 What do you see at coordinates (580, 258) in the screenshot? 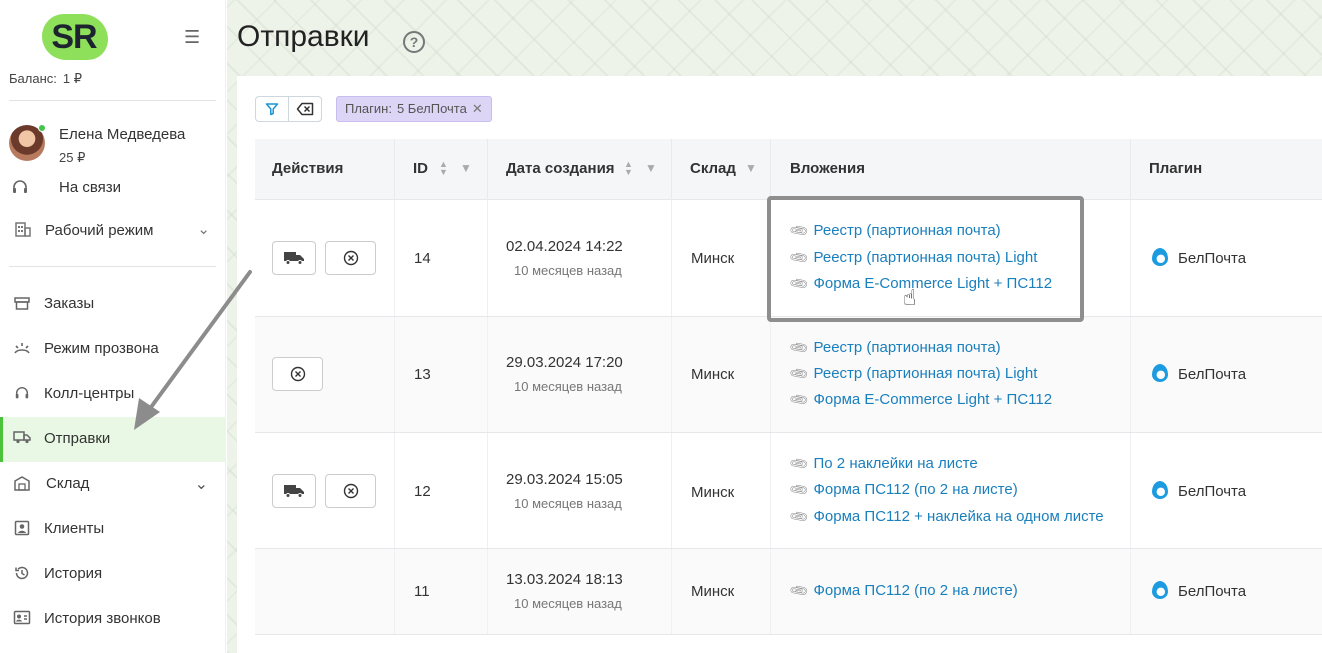
I see `date-cell: 02.04.2024 14:22 10 месяцев назад` at bounding box center [580, 258].